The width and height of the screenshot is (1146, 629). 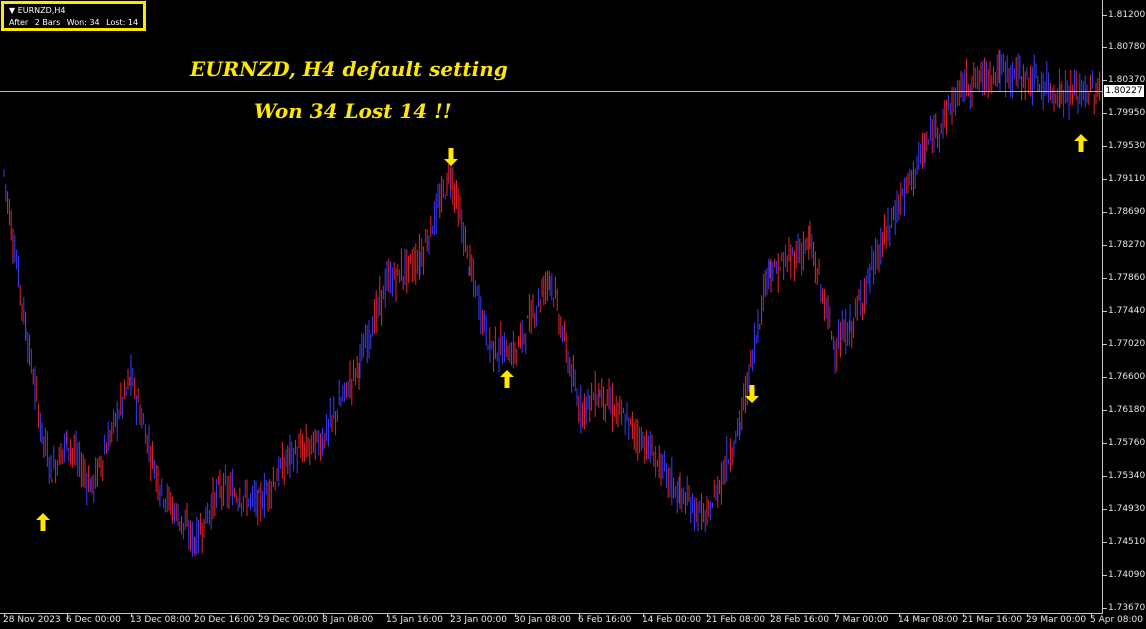 What do you see at coordinates (992, 620) in the screenshot?
I see `time-axis-label: 21 Mar 16:00` at bounding box center [992, 620].